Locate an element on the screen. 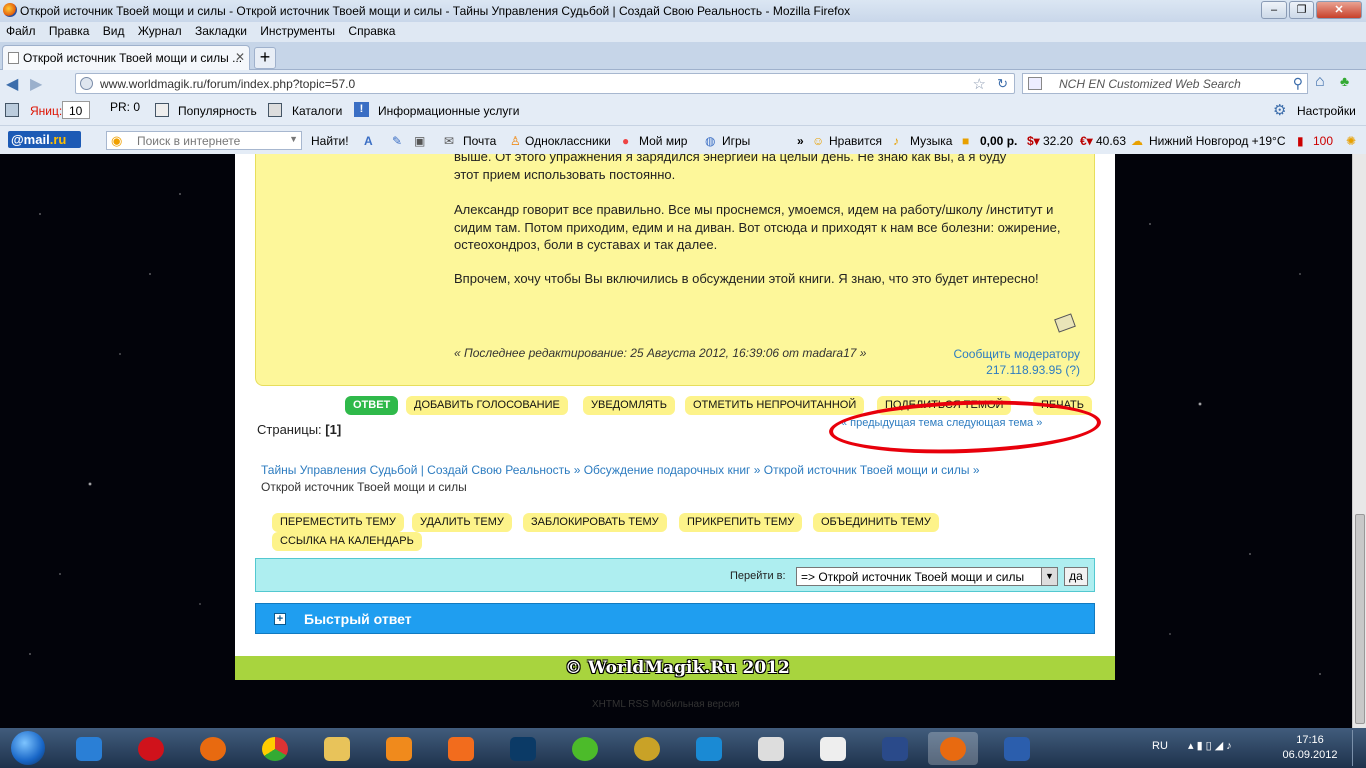 The image size is (1366, 768). delete-topic-button: УДАЛИТЬ ТЕМУ is located at coordinates (462, 522).